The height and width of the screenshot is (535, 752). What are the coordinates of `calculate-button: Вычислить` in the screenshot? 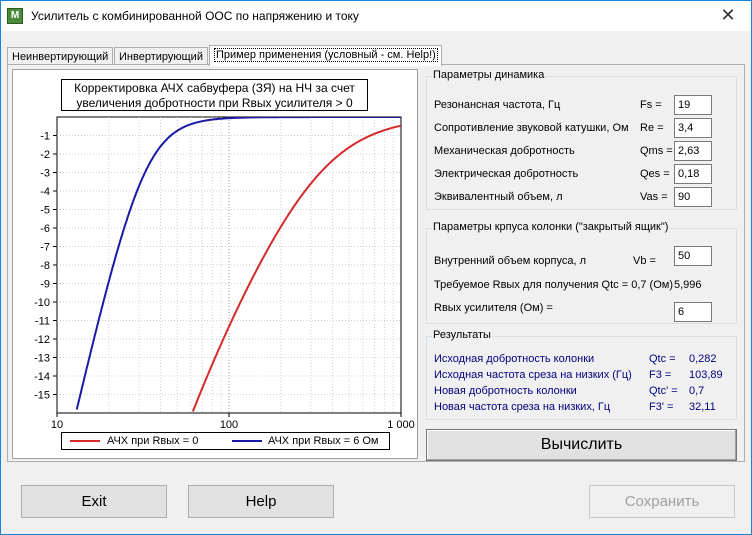 It's located at (581, 445).